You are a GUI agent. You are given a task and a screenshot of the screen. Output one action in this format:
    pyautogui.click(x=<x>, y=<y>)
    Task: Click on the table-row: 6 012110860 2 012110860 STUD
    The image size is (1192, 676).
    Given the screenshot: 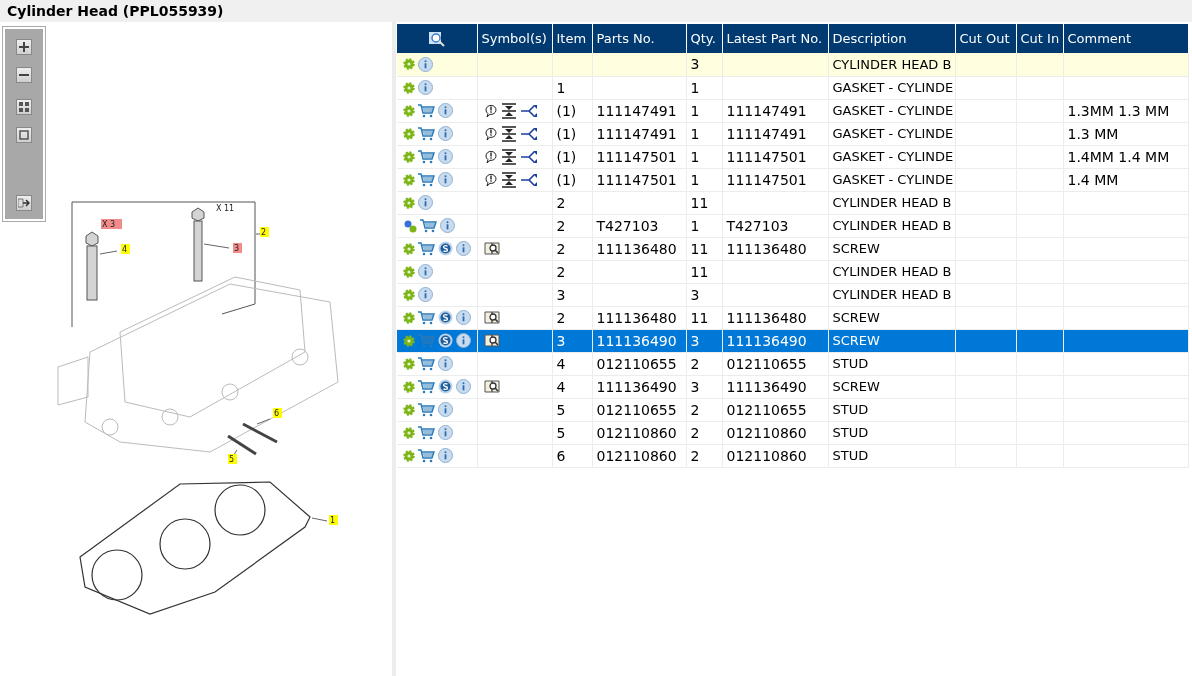 What is the action you would take?
    pyautogui.click(x=792, y=455)
    